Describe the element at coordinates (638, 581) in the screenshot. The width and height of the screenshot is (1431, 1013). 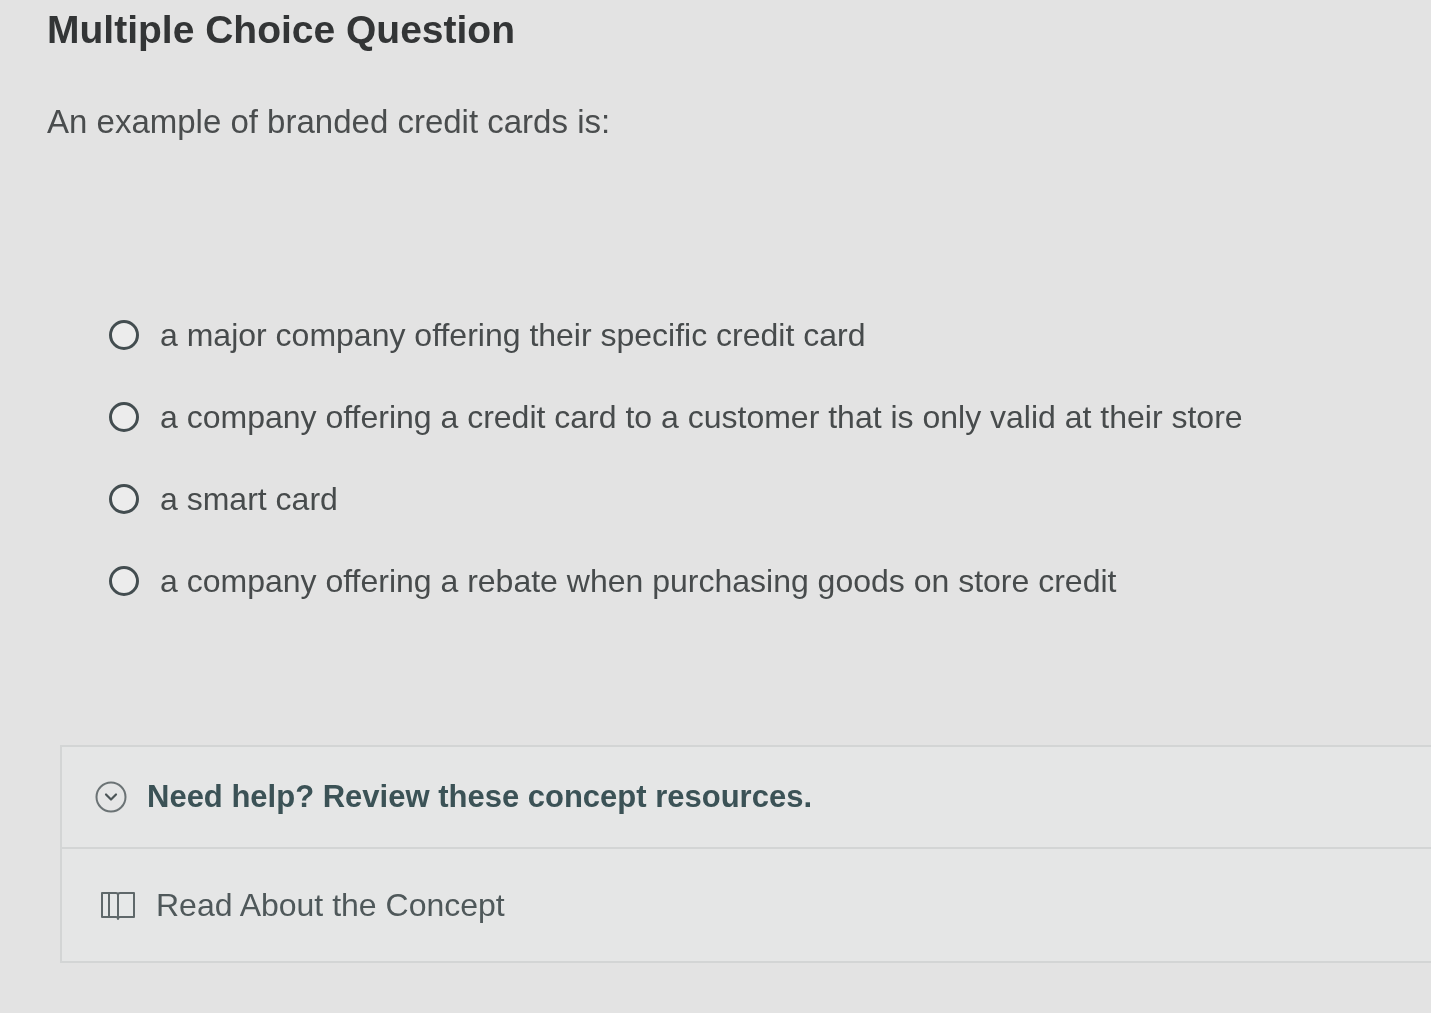
I see `answer-option-label: a company offering a rebate when purchasing goods on store credit` at that location.